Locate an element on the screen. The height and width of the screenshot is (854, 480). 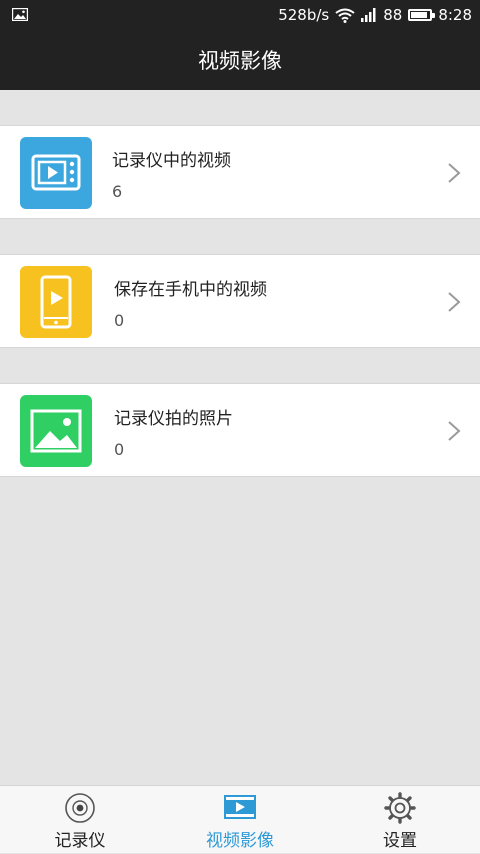
item-count: 6 is located at coordinates (117, 191).